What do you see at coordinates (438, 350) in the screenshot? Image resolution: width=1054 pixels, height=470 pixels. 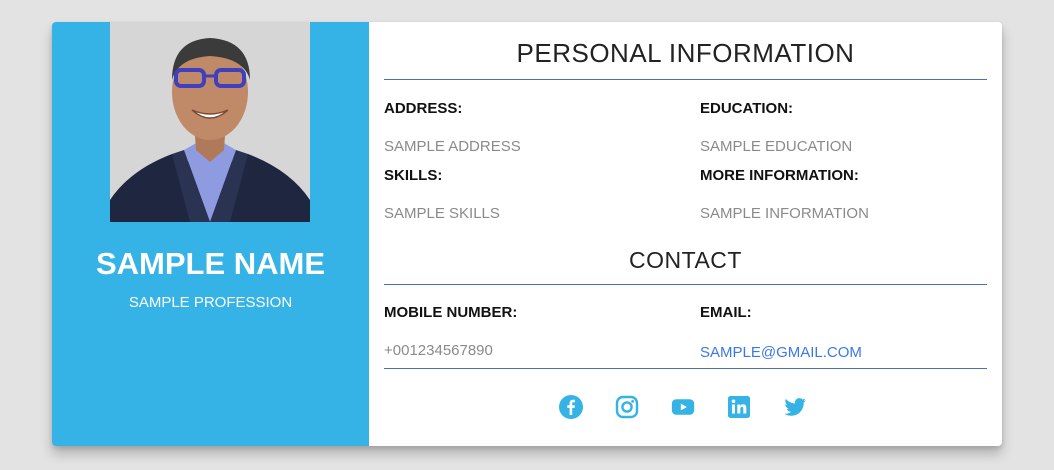 I see `mobile-number-value: +001234567890` at bounding box center [438, 350].